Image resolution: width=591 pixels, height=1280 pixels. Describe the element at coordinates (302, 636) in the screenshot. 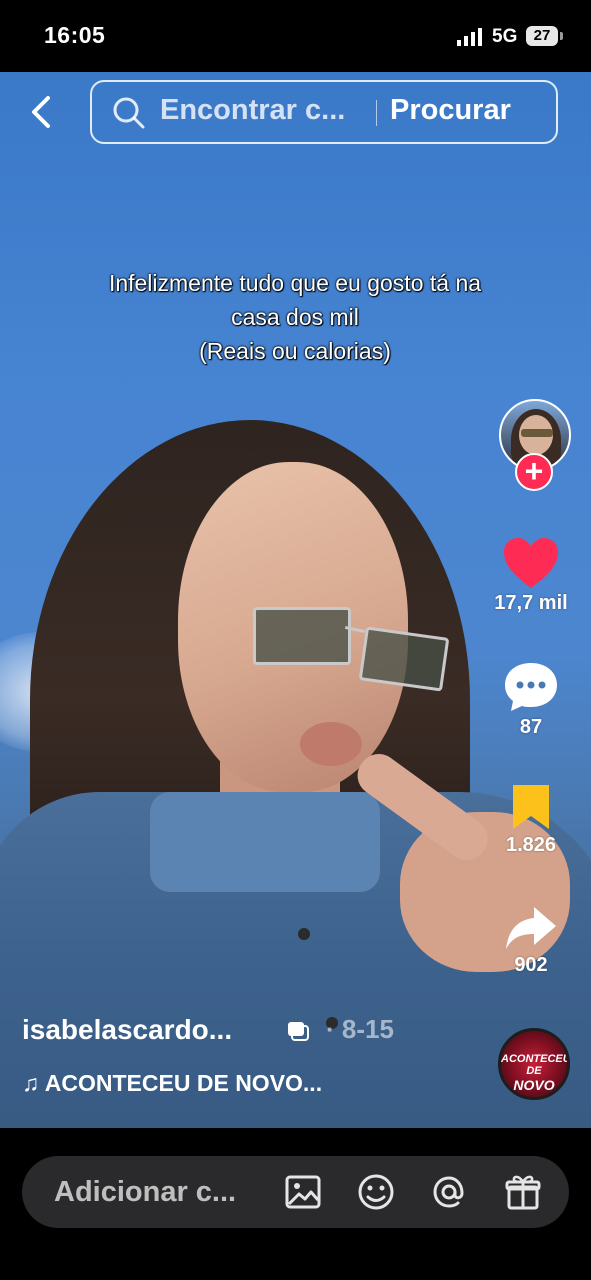

I see `sunglasses-lens-left` at that location.